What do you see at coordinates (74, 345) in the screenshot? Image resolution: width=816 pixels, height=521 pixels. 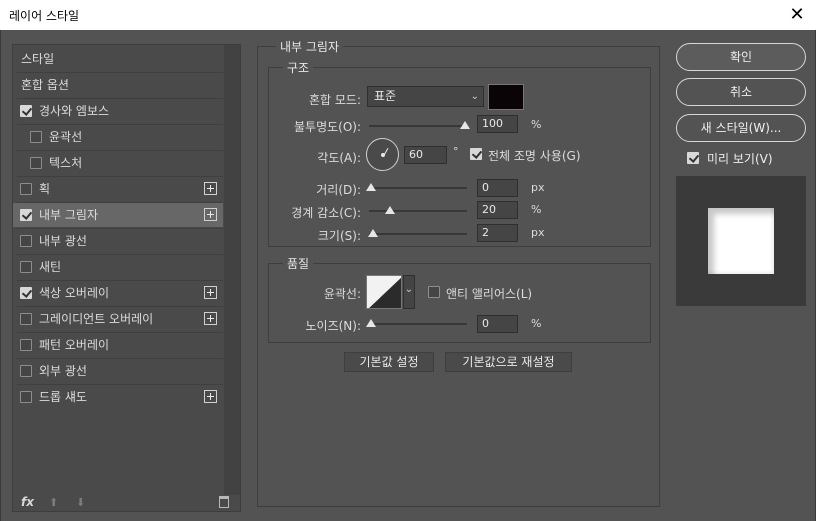 I see `style-item-label: 패턴 오버레이` at bounding box center [74, 345].